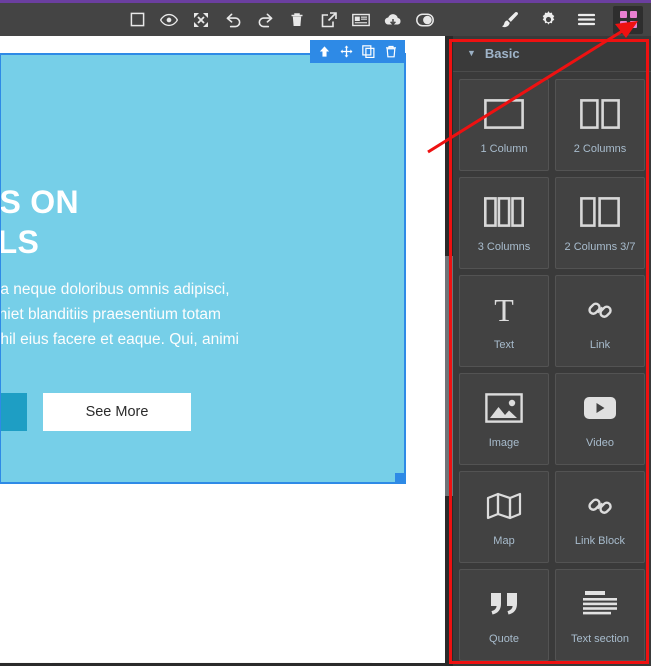 Image resolution: width=651 pixels, height=666 pixels. I want to click on text-section-icon, so click(600, 604).